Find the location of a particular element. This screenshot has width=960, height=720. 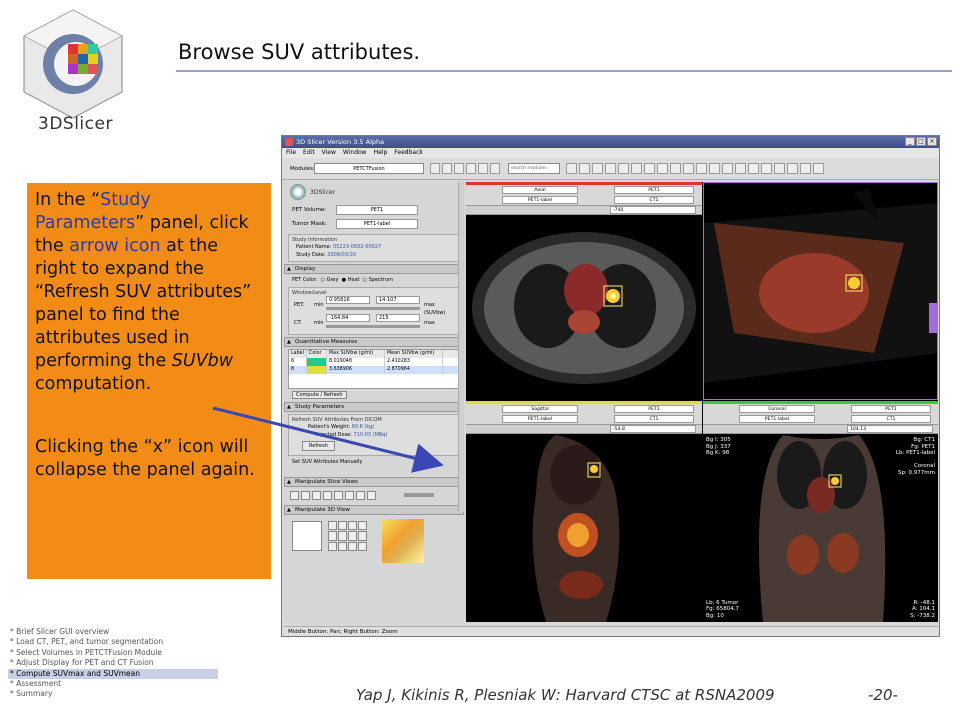

yellow-foreground-selector: PET1 is located at coordinates (654, 409).